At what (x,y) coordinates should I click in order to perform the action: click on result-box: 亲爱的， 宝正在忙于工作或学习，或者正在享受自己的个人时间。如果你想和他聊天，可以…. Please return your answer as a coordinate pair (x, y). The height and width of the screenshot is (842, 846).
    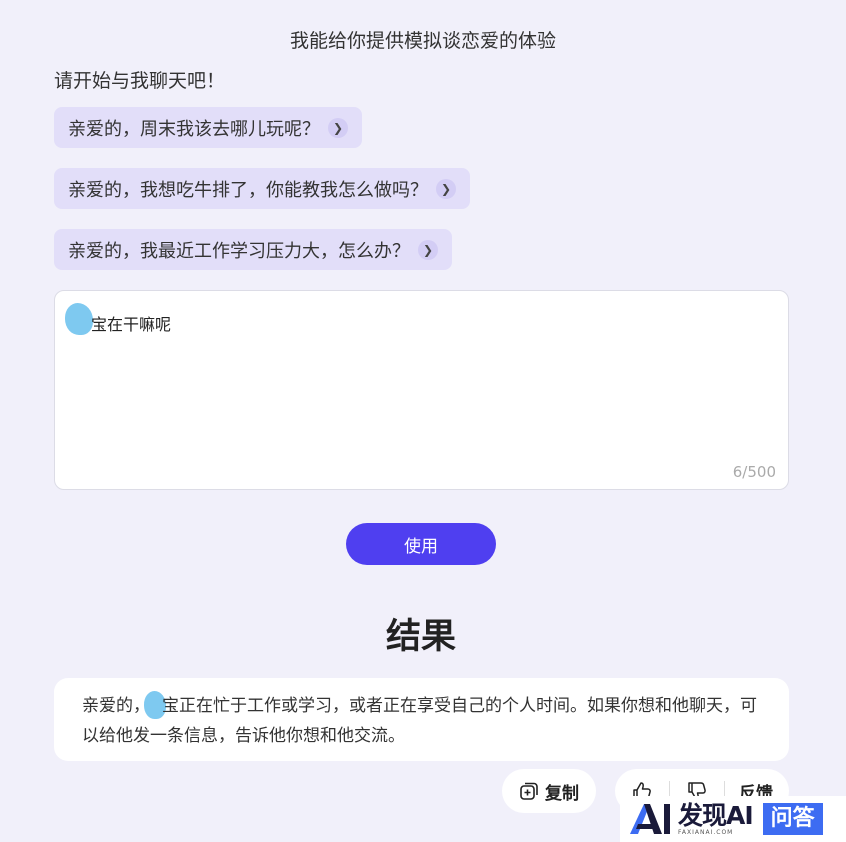
    Looking at the image, I should click on (421, 719).